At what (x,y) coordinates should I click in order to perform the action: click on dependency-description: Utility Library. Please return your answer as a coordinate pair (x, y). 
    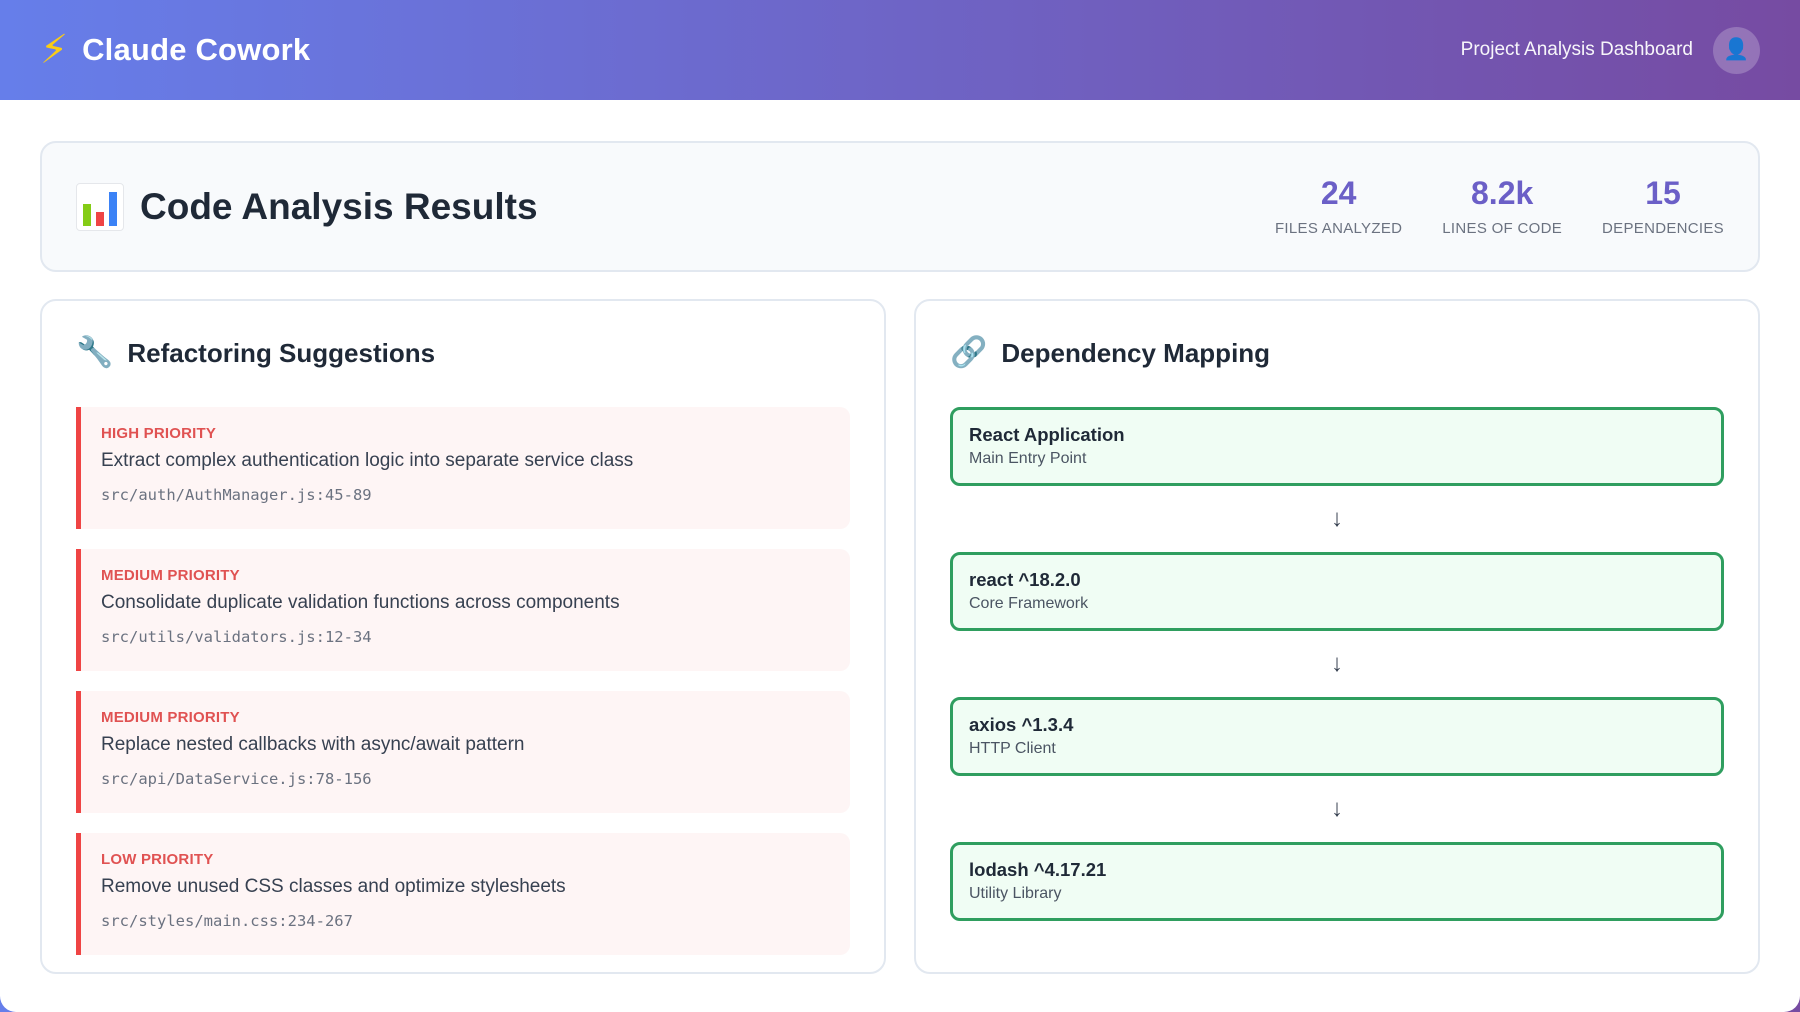
    Looking at the image, I should click on (1015, 893).